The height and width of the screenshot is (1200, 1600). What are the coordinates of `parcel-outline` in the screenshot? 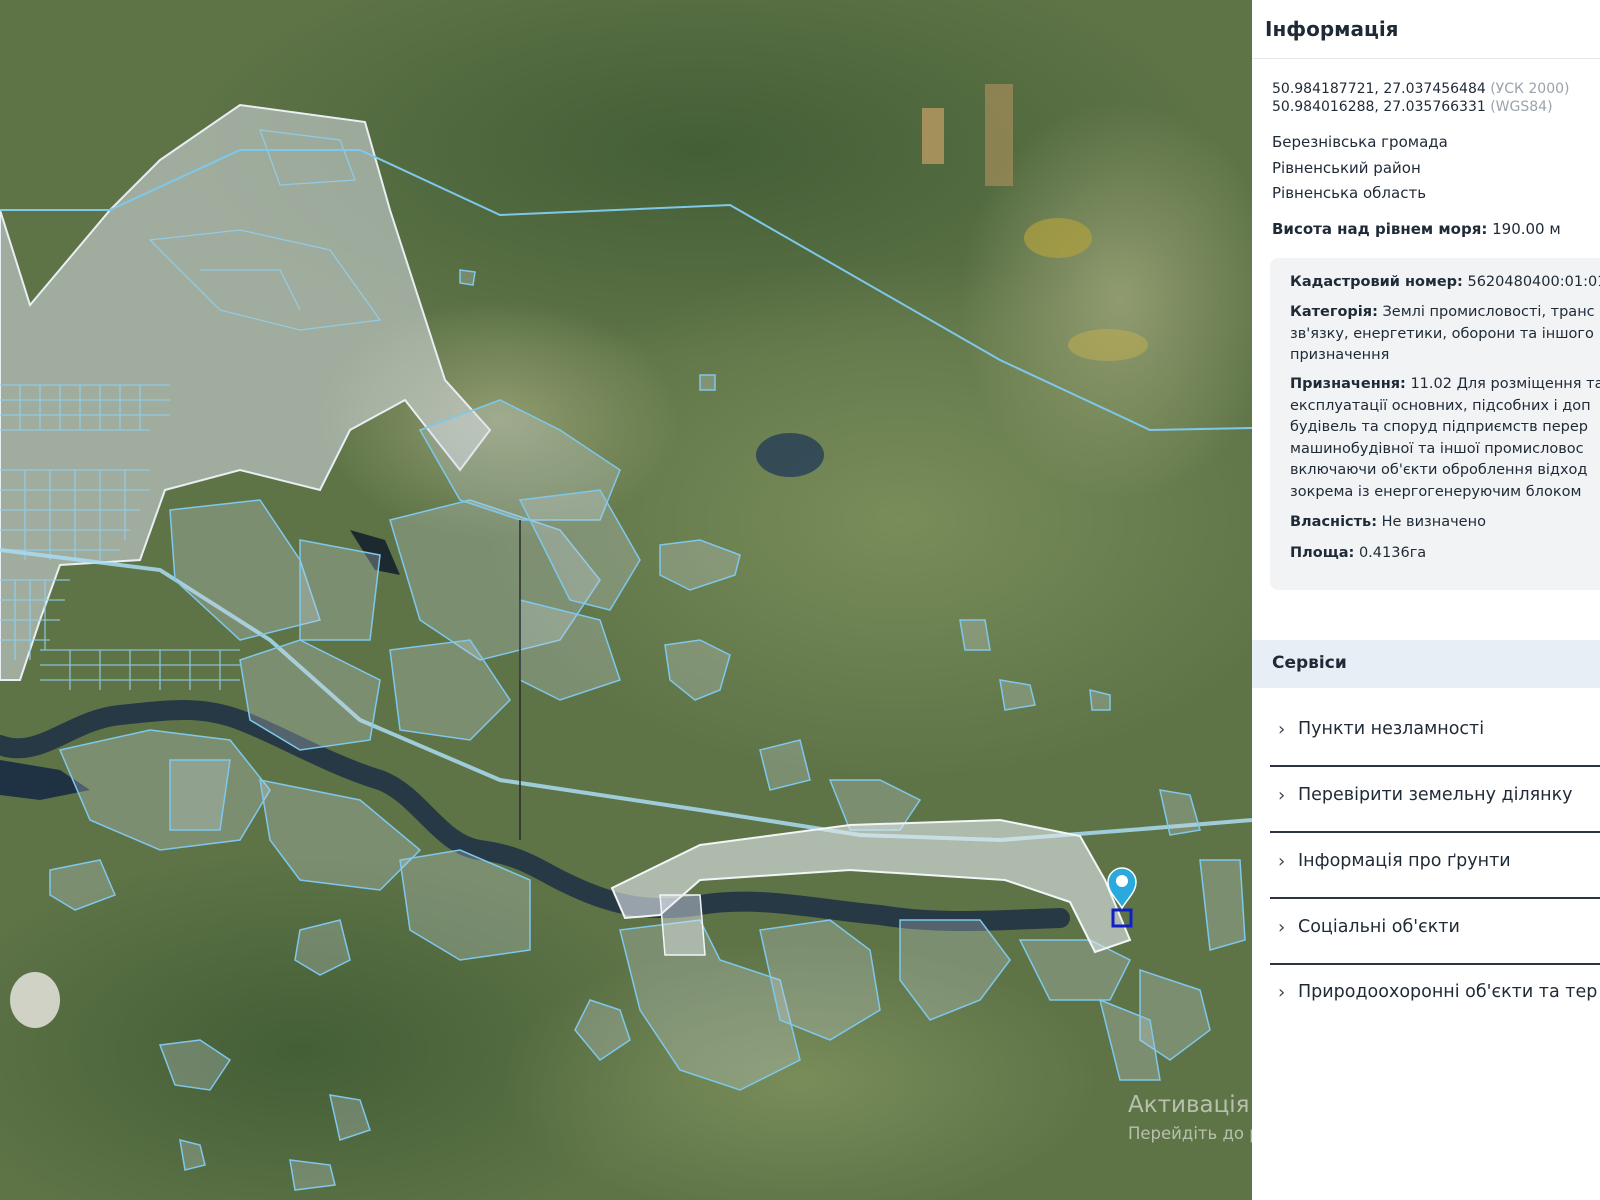 It's located at (682, 925).